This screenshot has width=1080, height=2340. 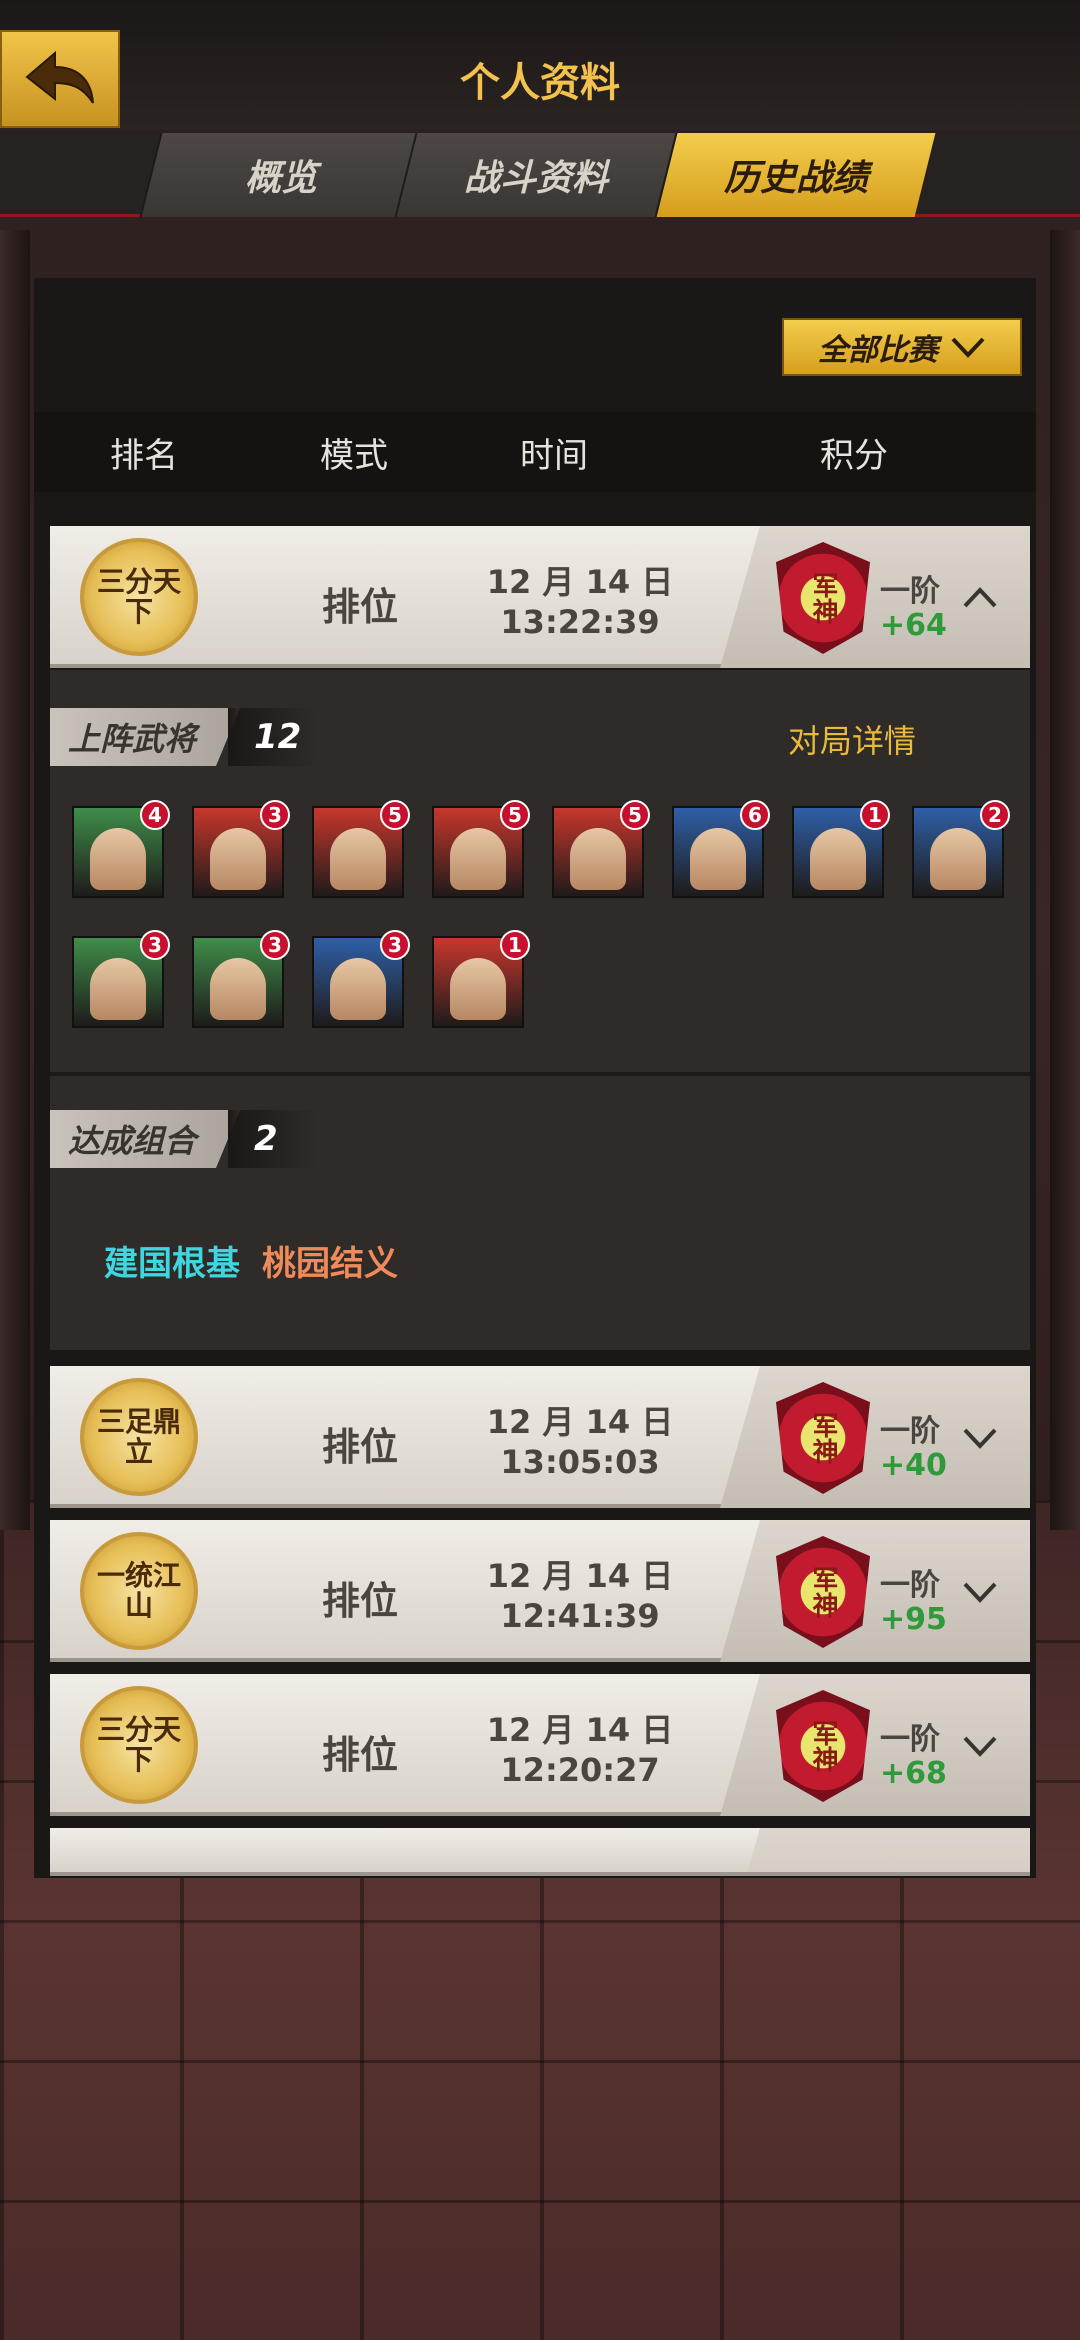 I want to click on left-pillar, so click(x=15, y=880).